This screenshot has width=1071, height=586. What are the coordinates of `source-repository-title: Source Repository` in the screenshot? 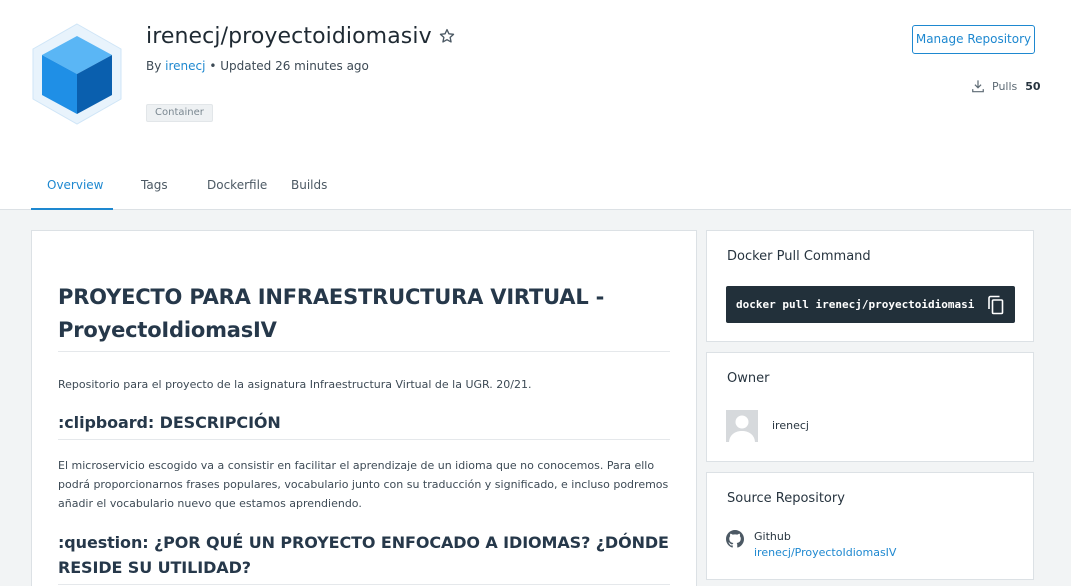 It's located at (786, 498).